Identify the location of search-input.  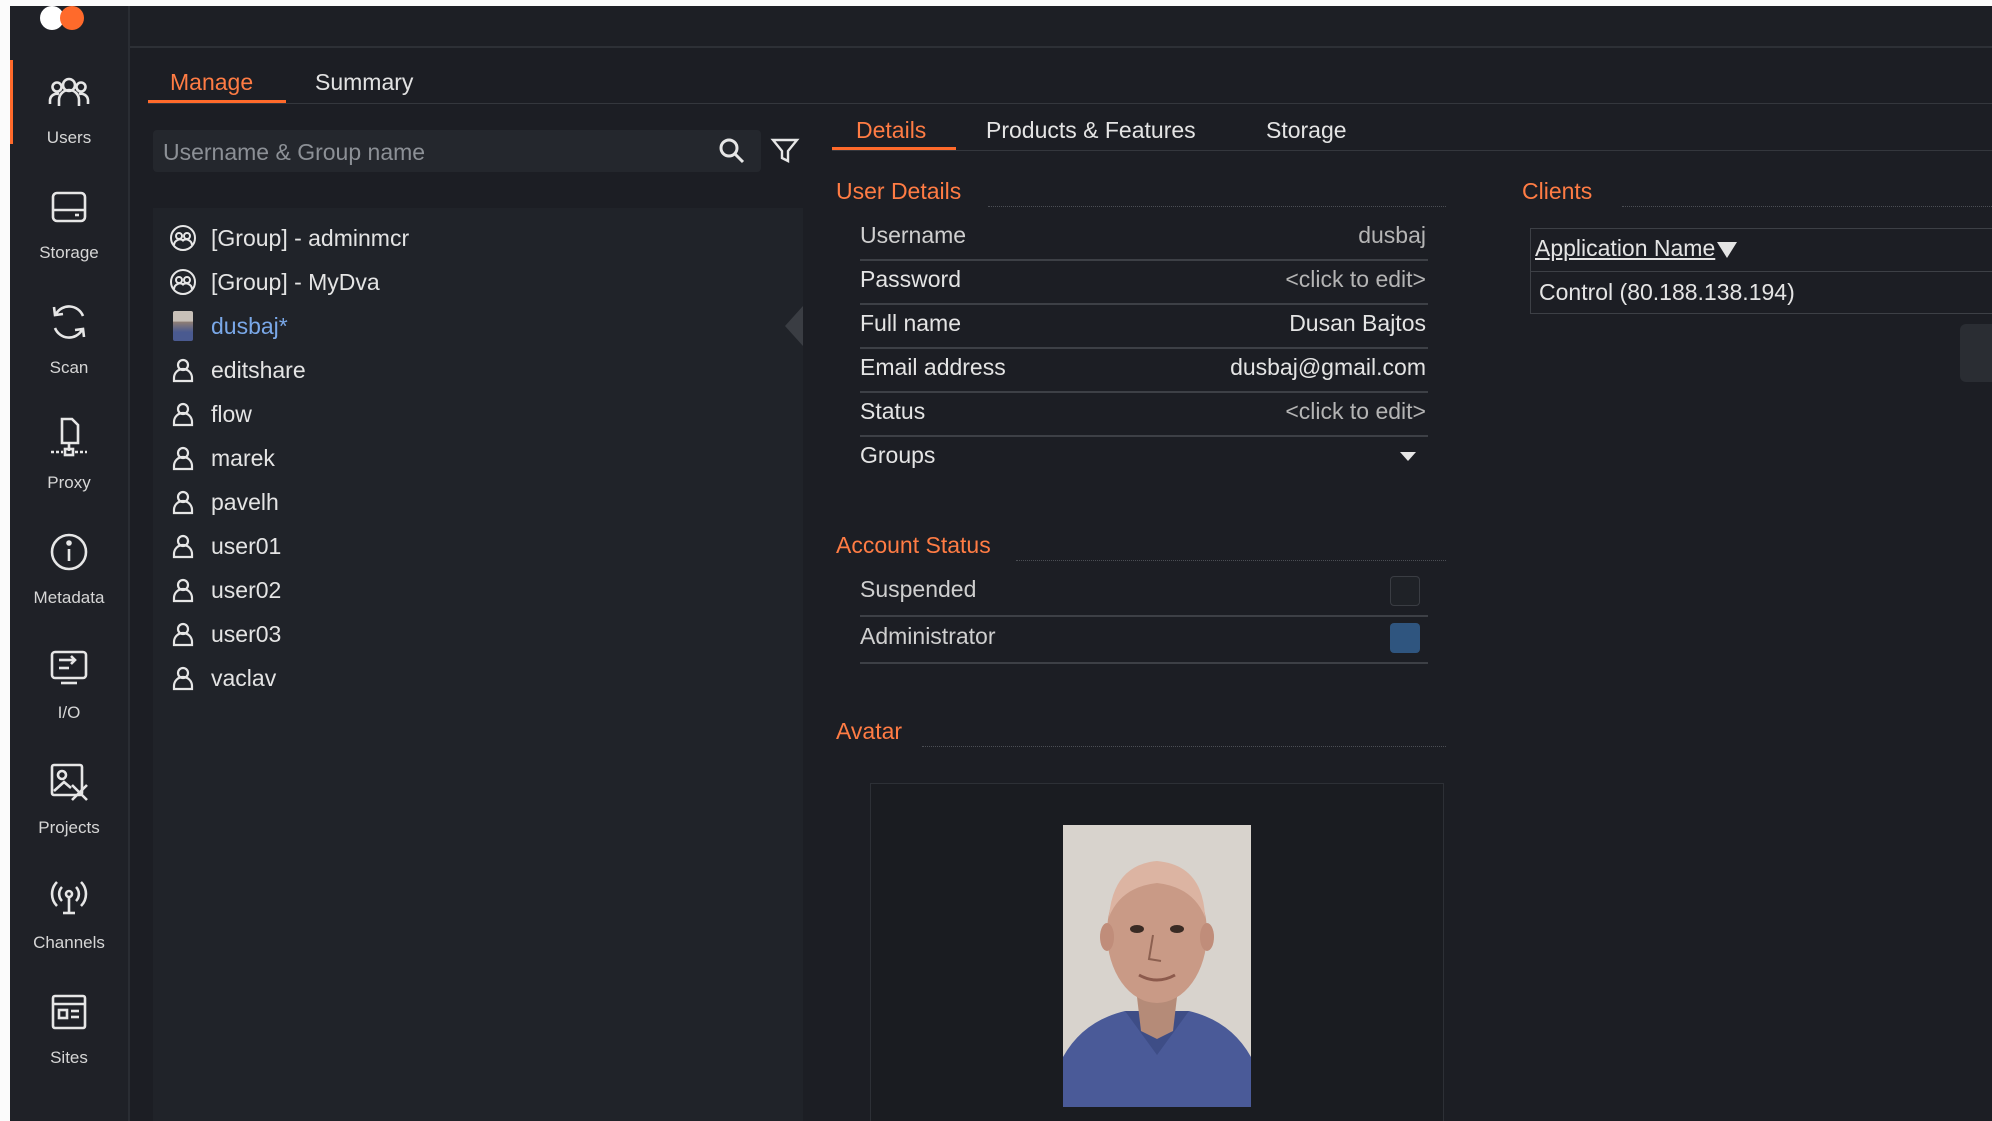
(429, 152).